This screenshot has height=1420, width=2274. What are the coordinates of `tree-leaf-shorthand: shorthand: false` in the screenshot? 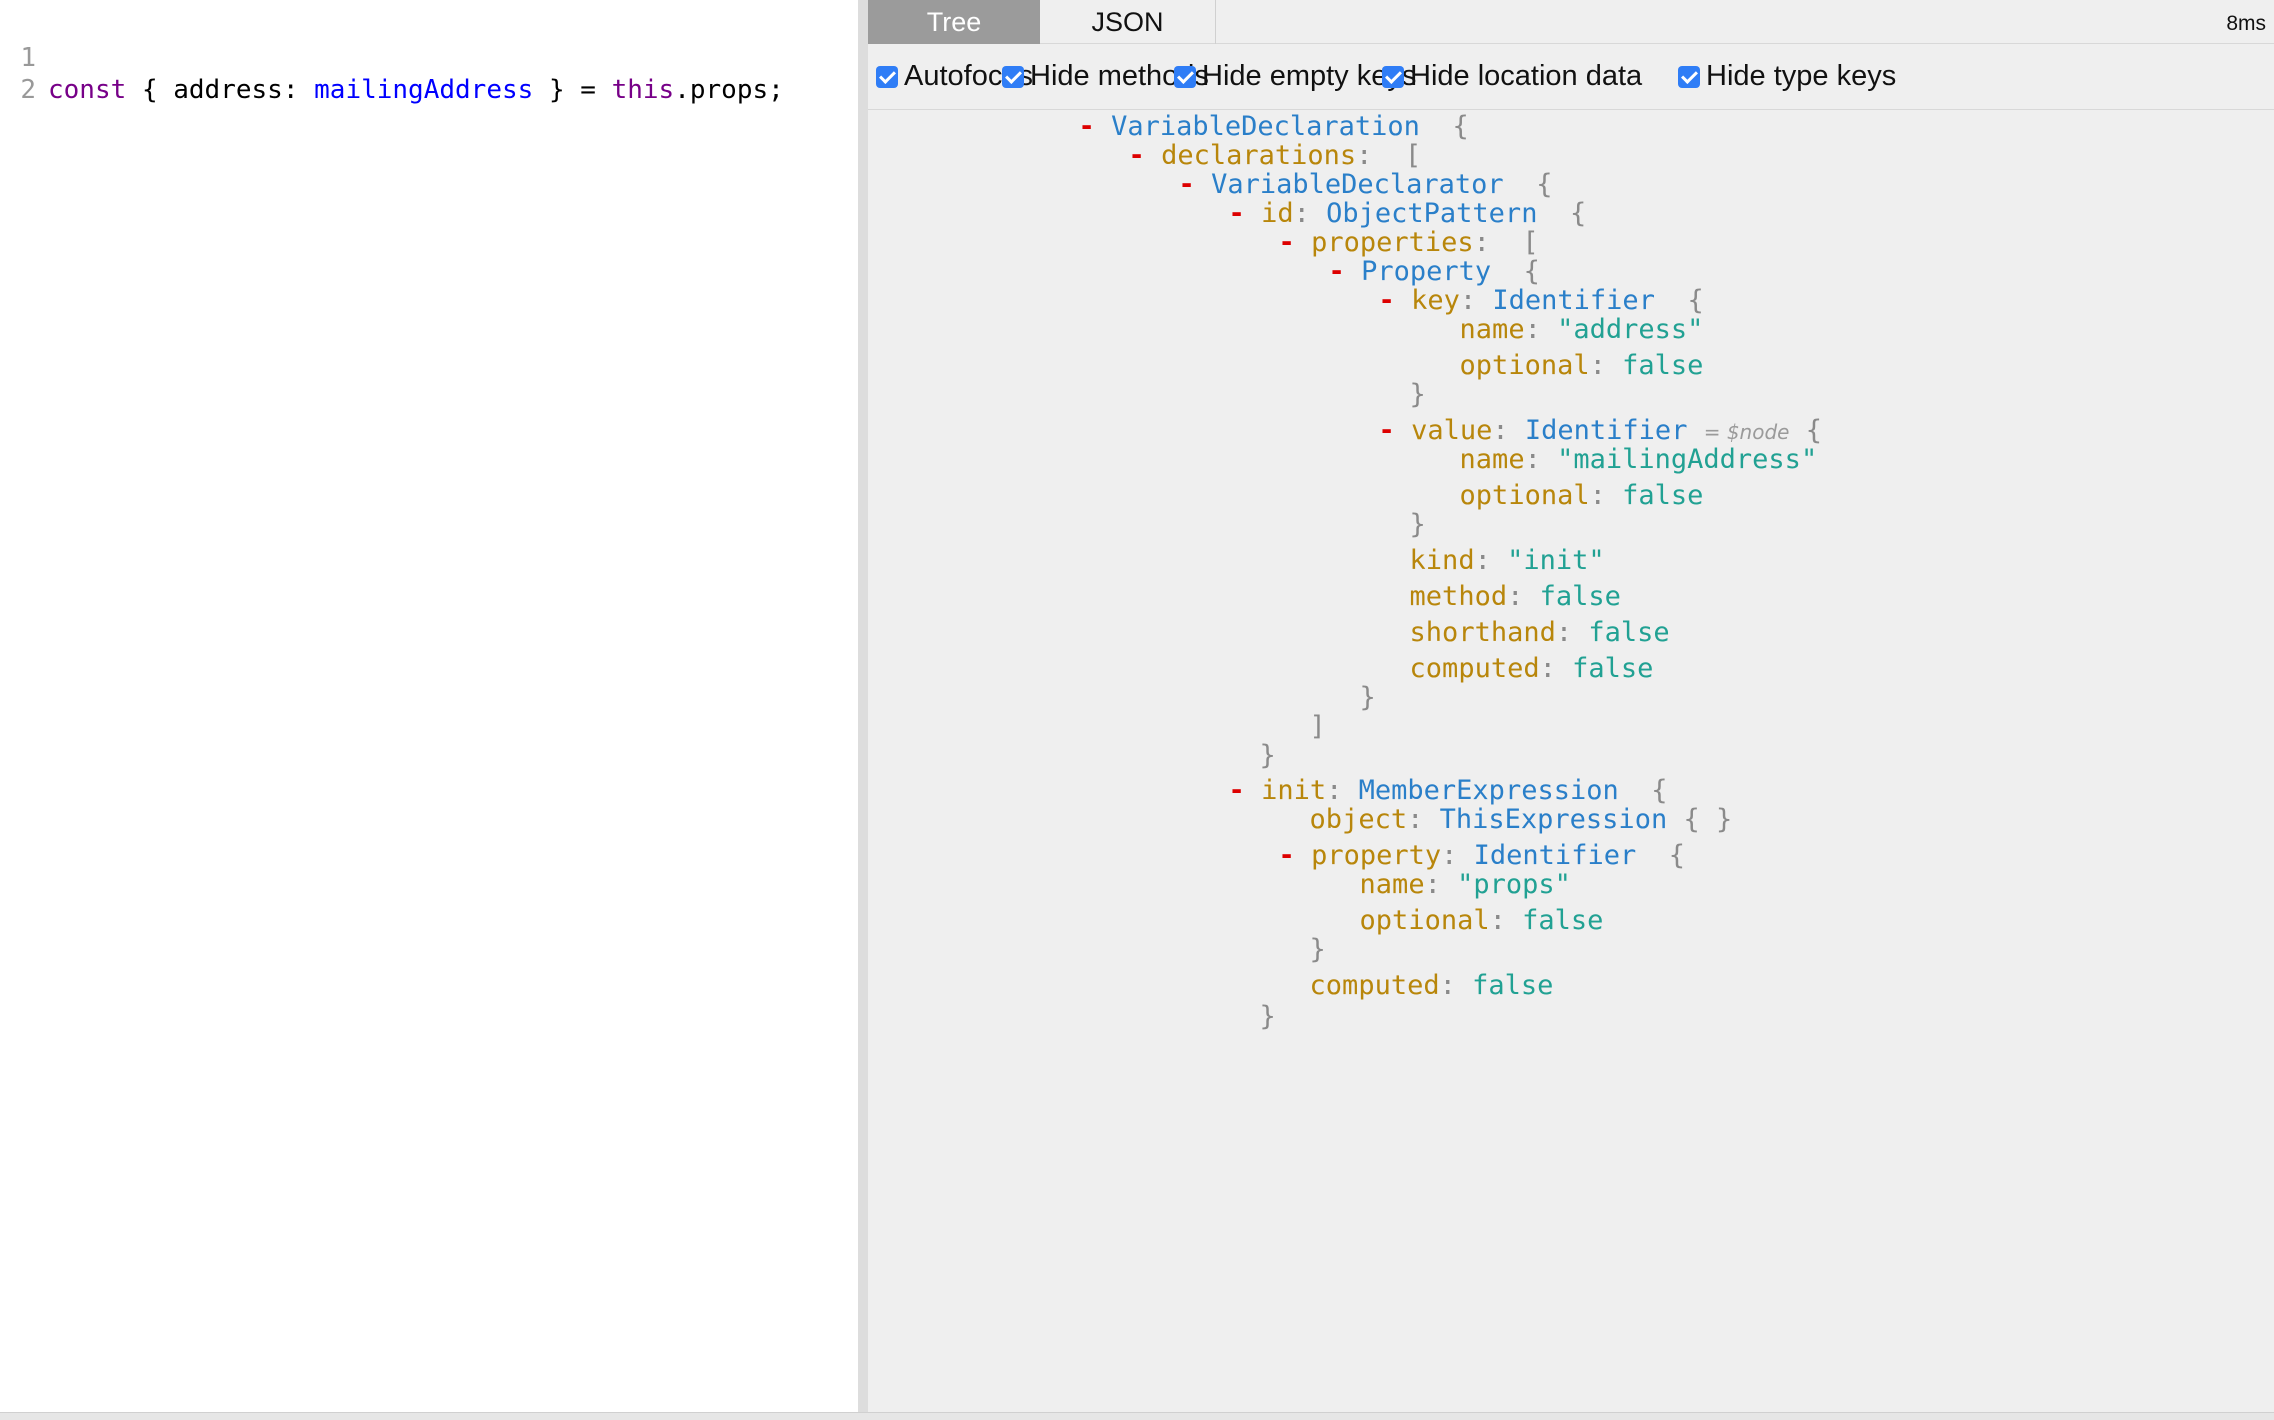 It's located at (1491, 615).